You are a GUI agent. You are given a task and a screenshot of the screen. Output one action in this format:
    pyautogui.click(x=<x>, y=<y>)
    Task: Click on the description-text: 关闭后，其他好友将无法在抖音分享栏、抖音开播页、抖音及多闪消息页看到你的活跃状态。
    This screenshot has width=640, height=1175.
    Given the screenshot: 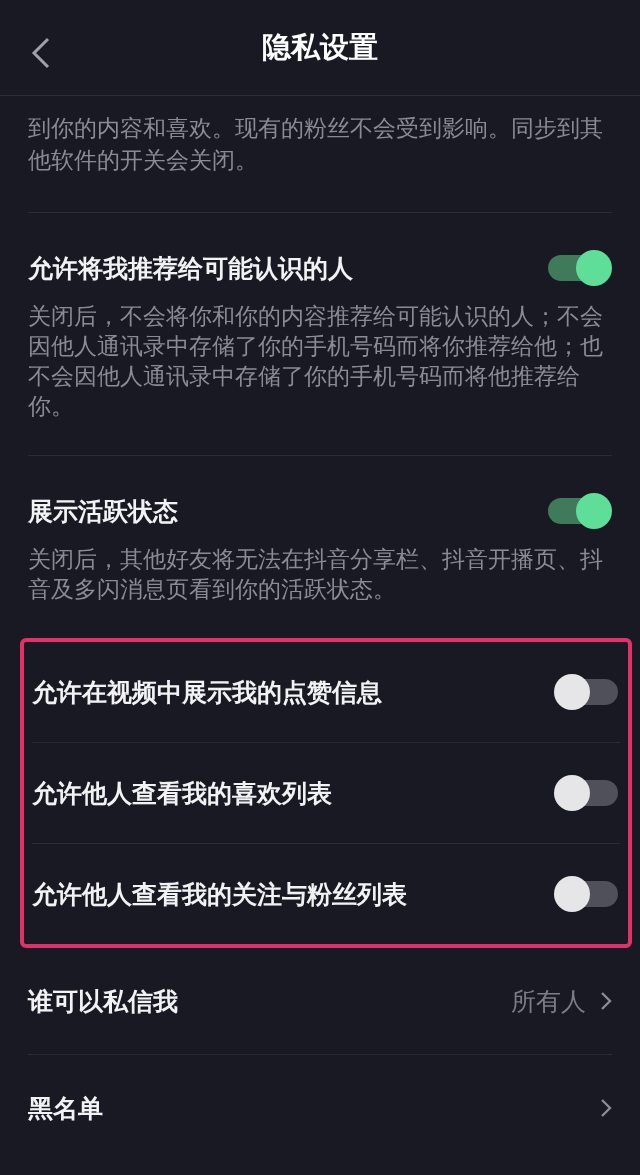 What is the action you would take?
    pyautogui.click(x=316, y=574)
    